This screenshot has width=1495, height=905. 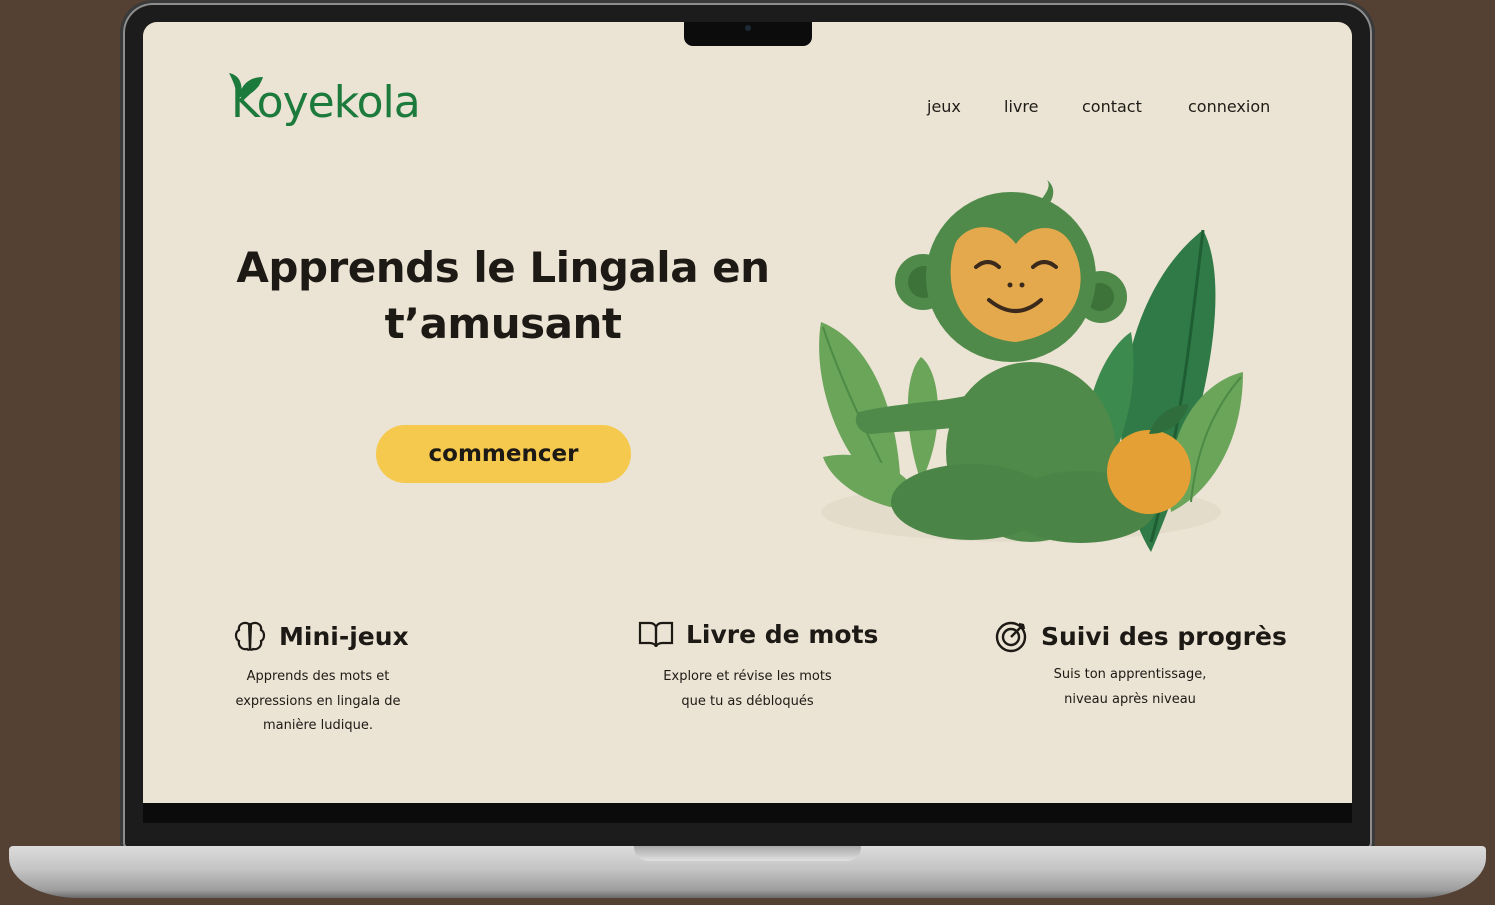 I want to click on desc-line: manière ludique., so click(x=317, y=725).